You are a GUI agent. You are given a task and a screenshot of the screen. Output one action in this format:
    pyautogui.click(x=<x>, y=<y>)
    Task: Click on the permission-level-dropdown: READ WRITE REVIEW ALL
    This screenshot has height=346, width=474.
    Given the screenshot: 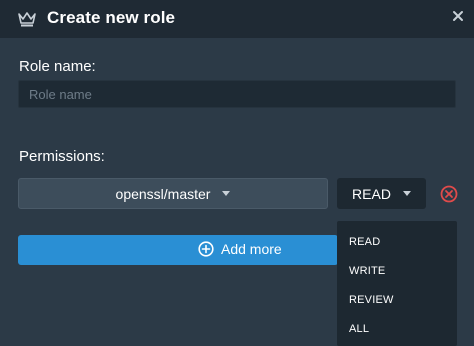 What is the action you would take?
    pyautogui.click(x=397, y=283)
    